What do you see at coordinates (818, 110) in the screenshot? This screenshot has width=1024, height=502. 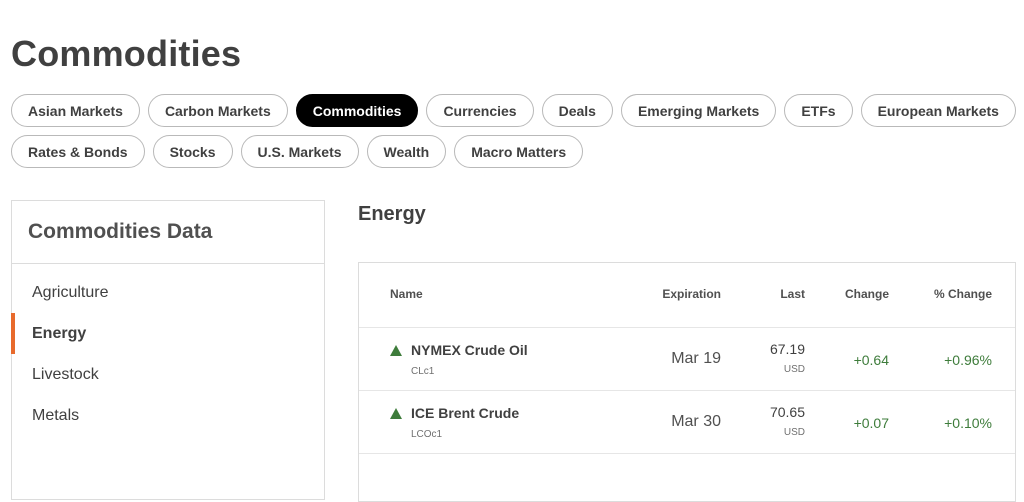 I see `chip-etfs: ETFs` at bounding box center [818, 110].